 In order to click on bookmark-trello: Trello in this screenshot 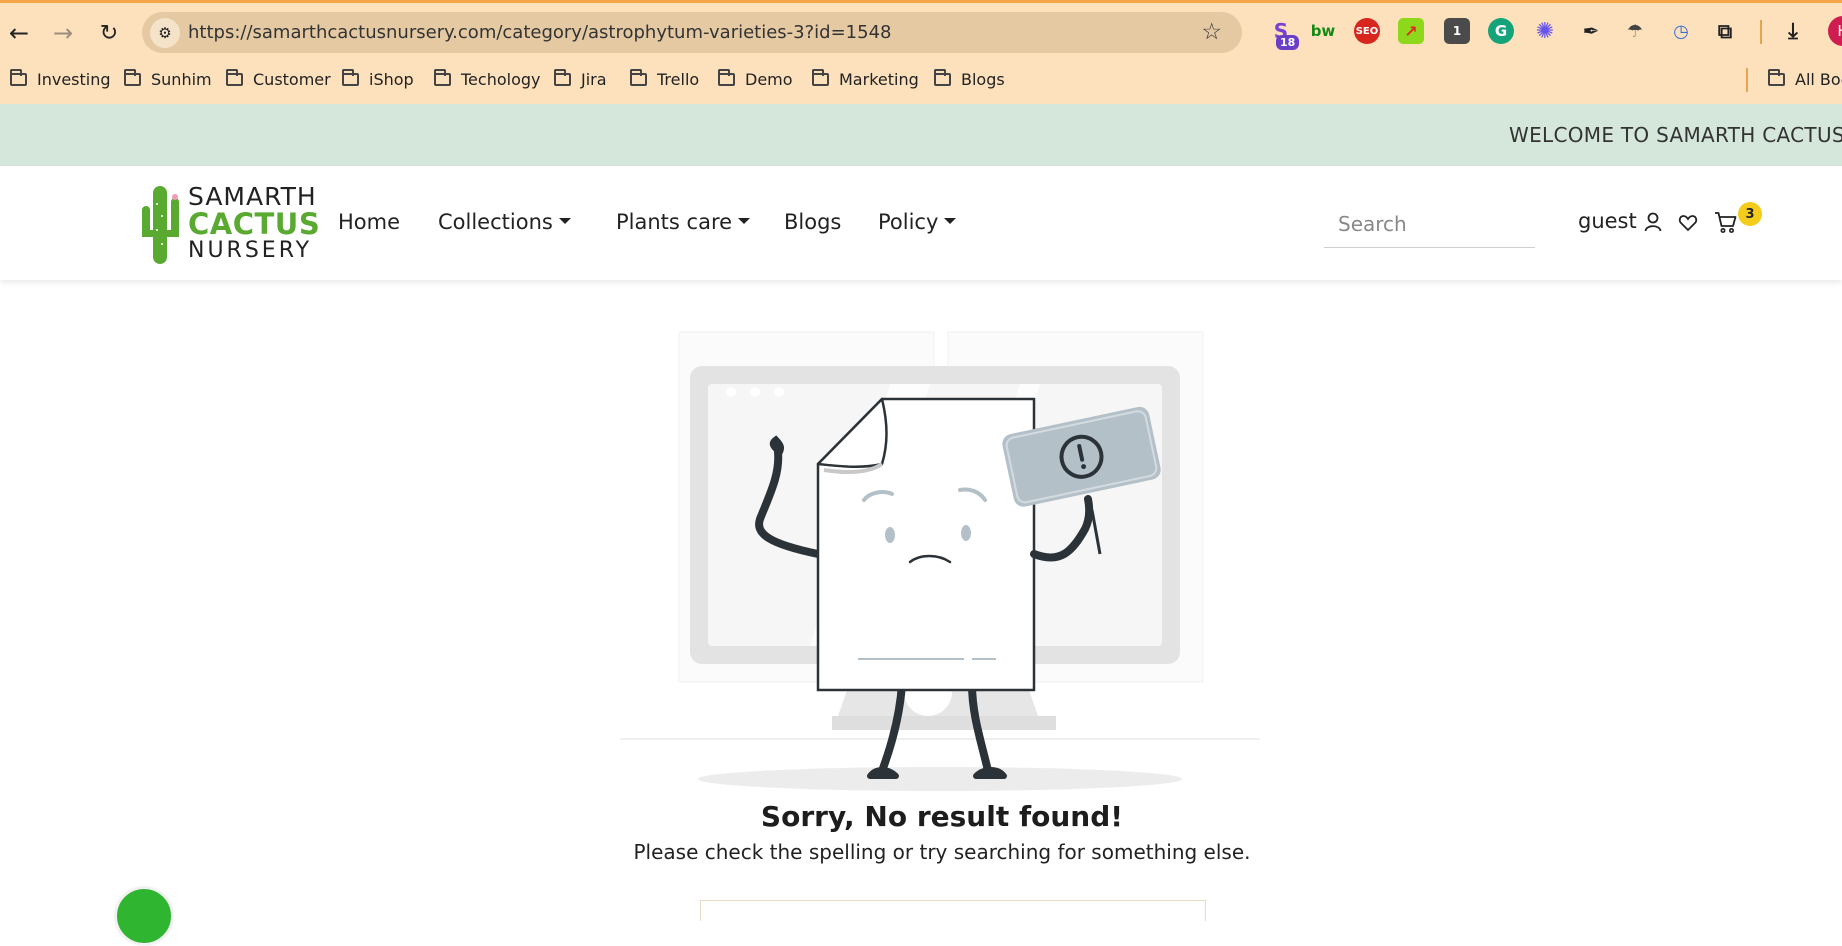, I will do `click(664, 79)`.